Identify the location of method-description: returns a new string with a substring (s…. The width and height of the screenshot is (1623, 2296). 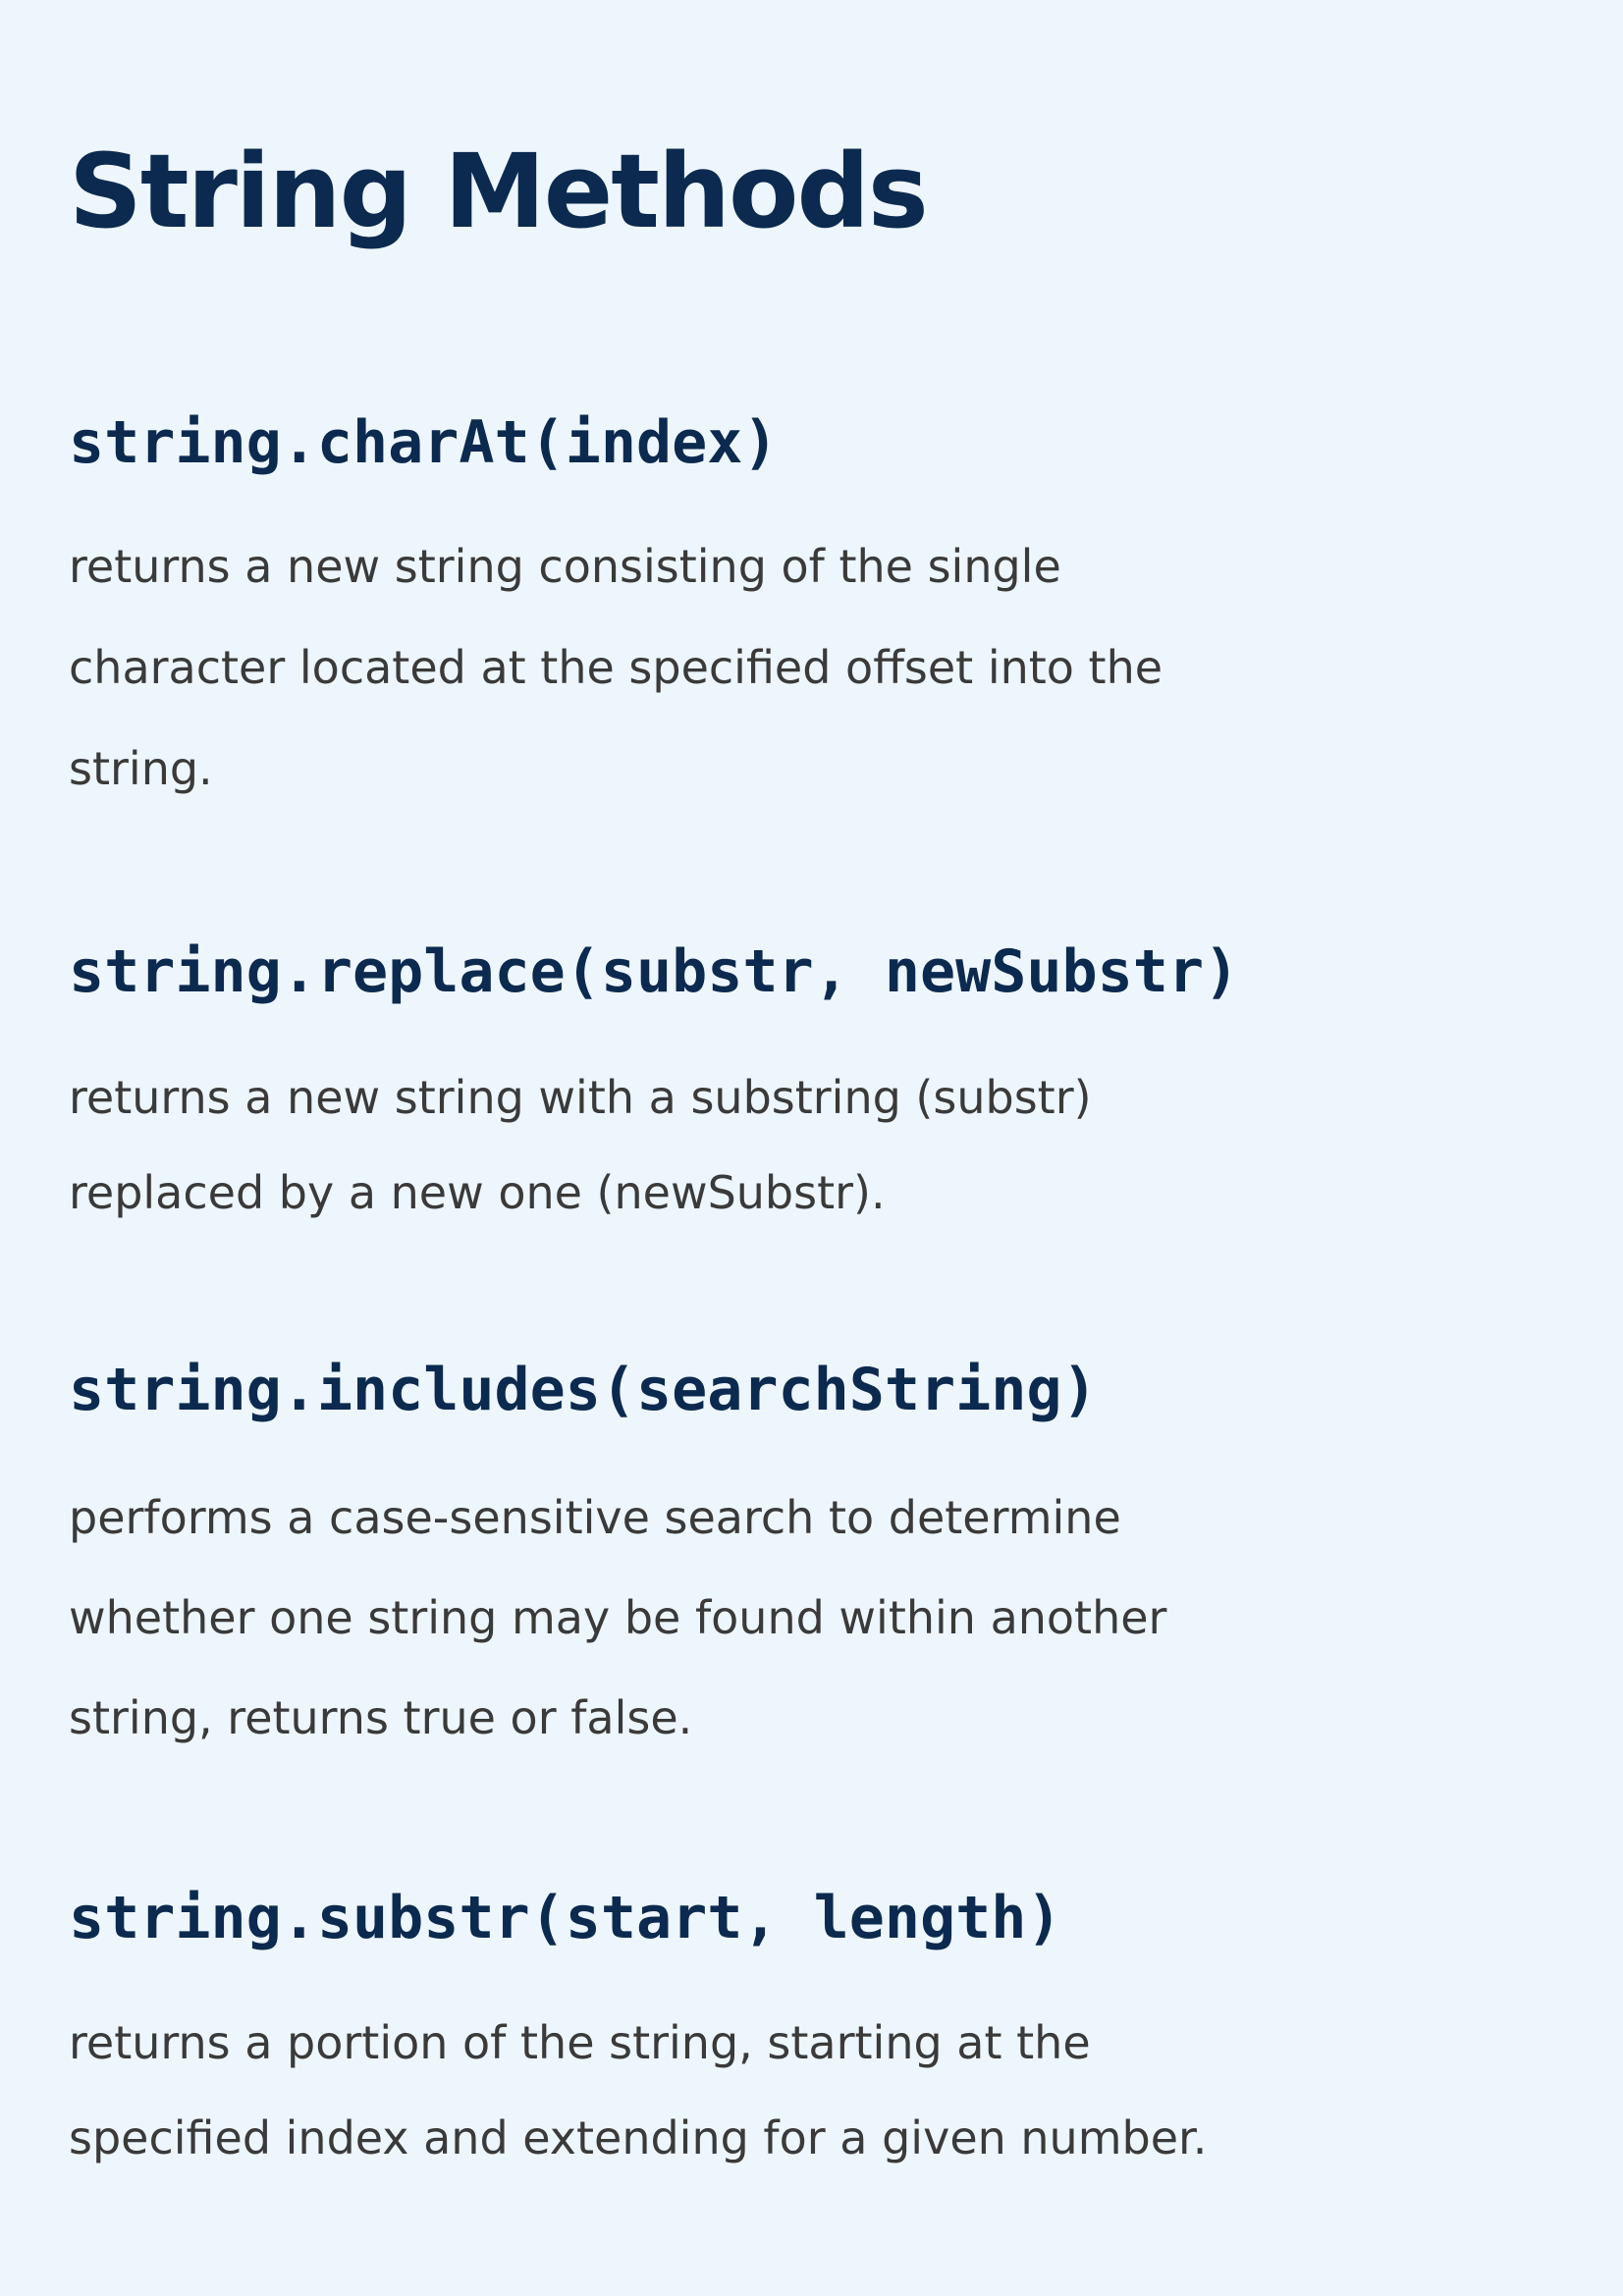
(581, 1145).